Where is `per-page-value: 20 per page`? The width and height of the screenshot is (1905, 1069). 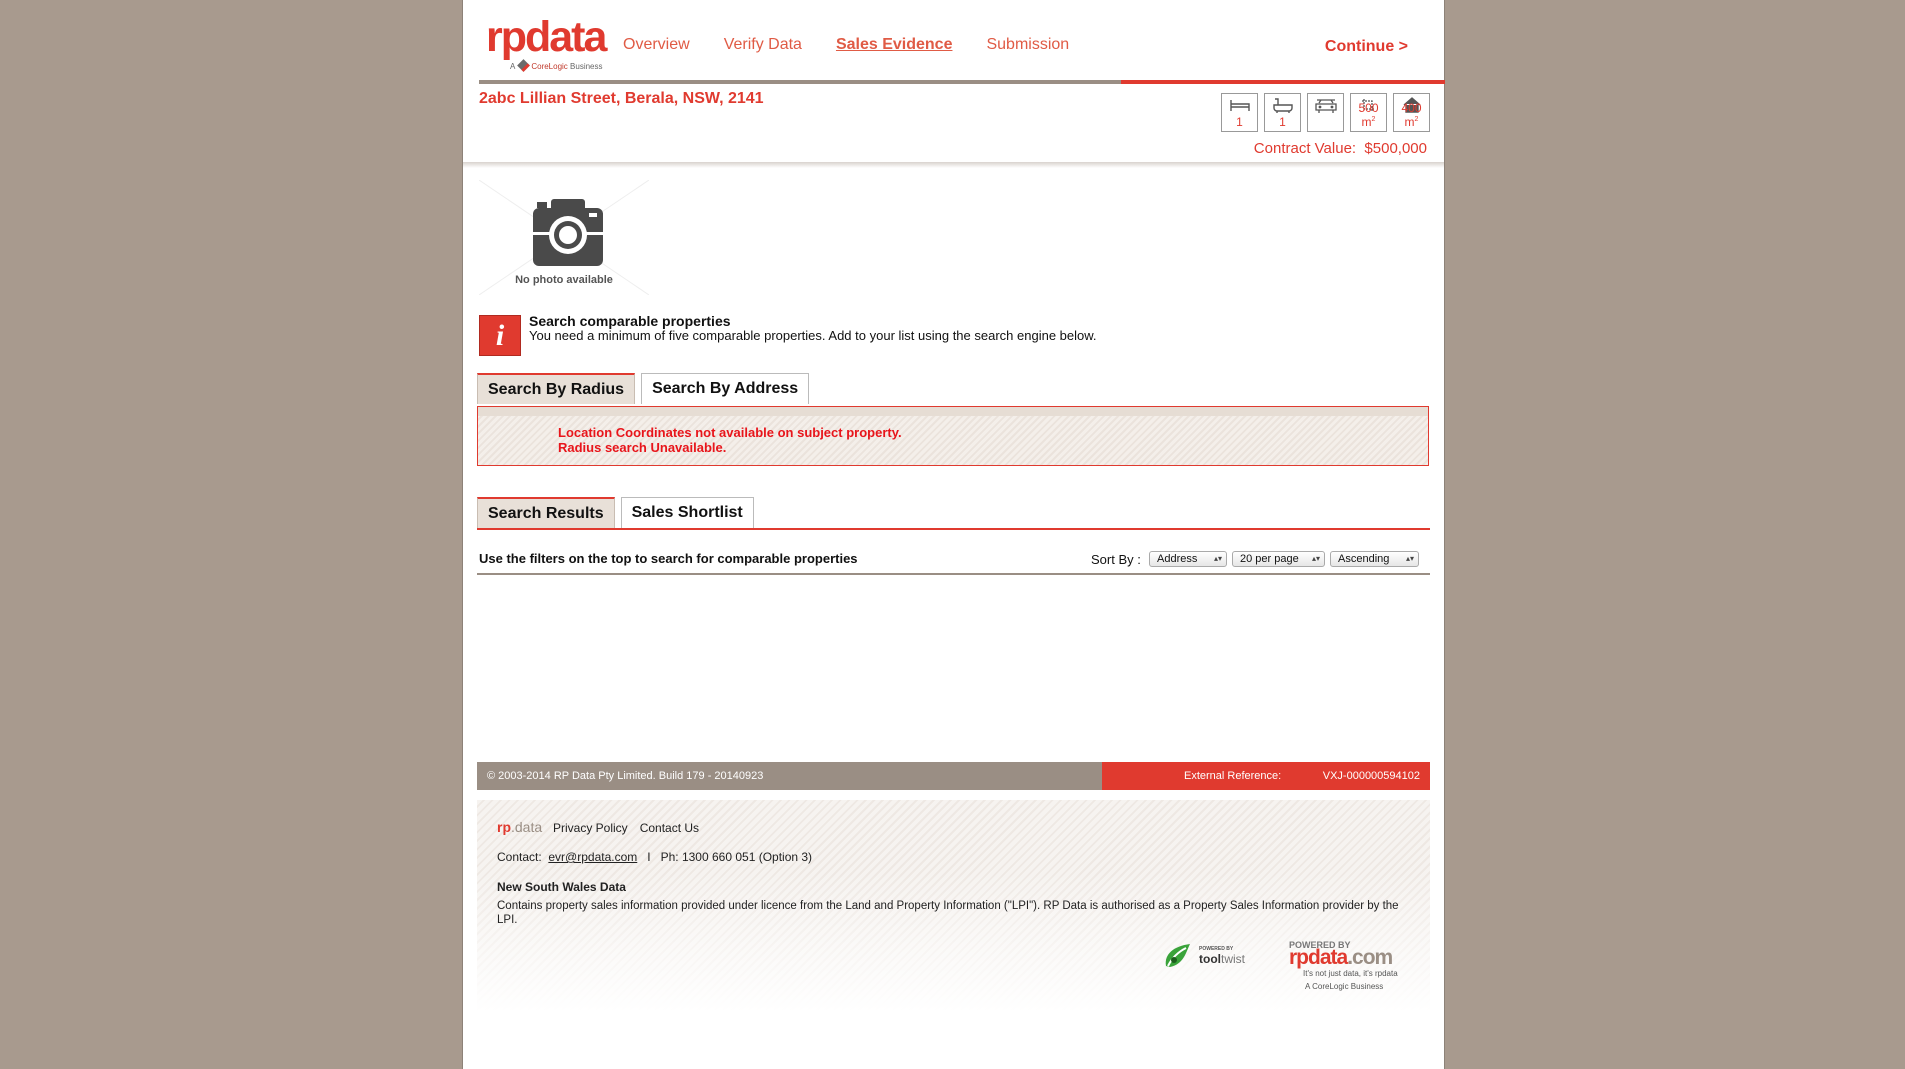 per-page-value: 20 per page is located at coordinates (1269, 559).